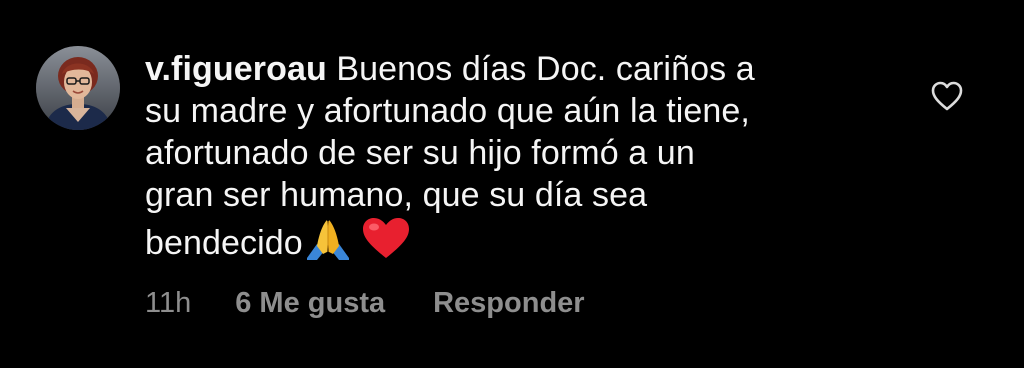 This screenshot has height=368, width=1024. I want to click on comment-line-2: su madre y afortunado que aún la tiene,, so click(447, 111).